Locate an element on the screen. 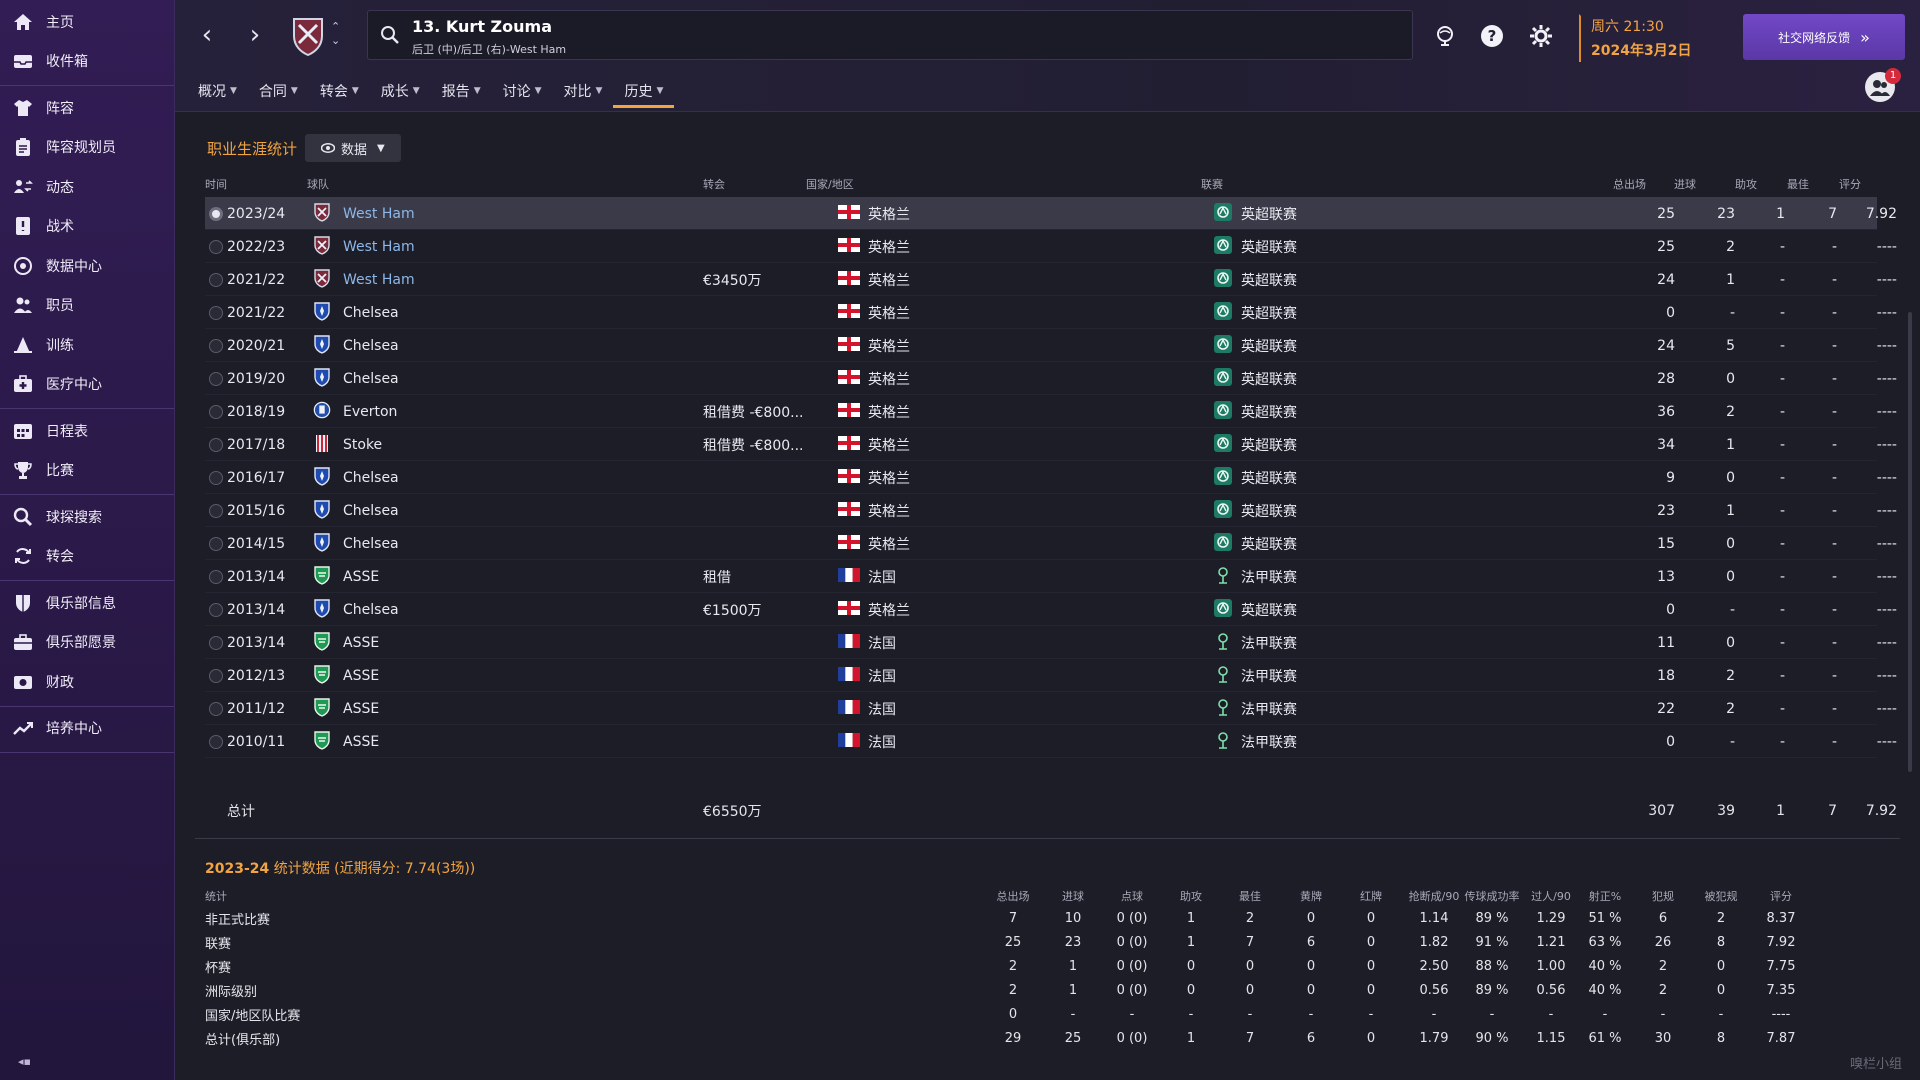 The width and height of the screenshot is (1920, 1080). crest-switch-arrows-icon: ⌃ ⌄ is located at coordinates (335, 34).